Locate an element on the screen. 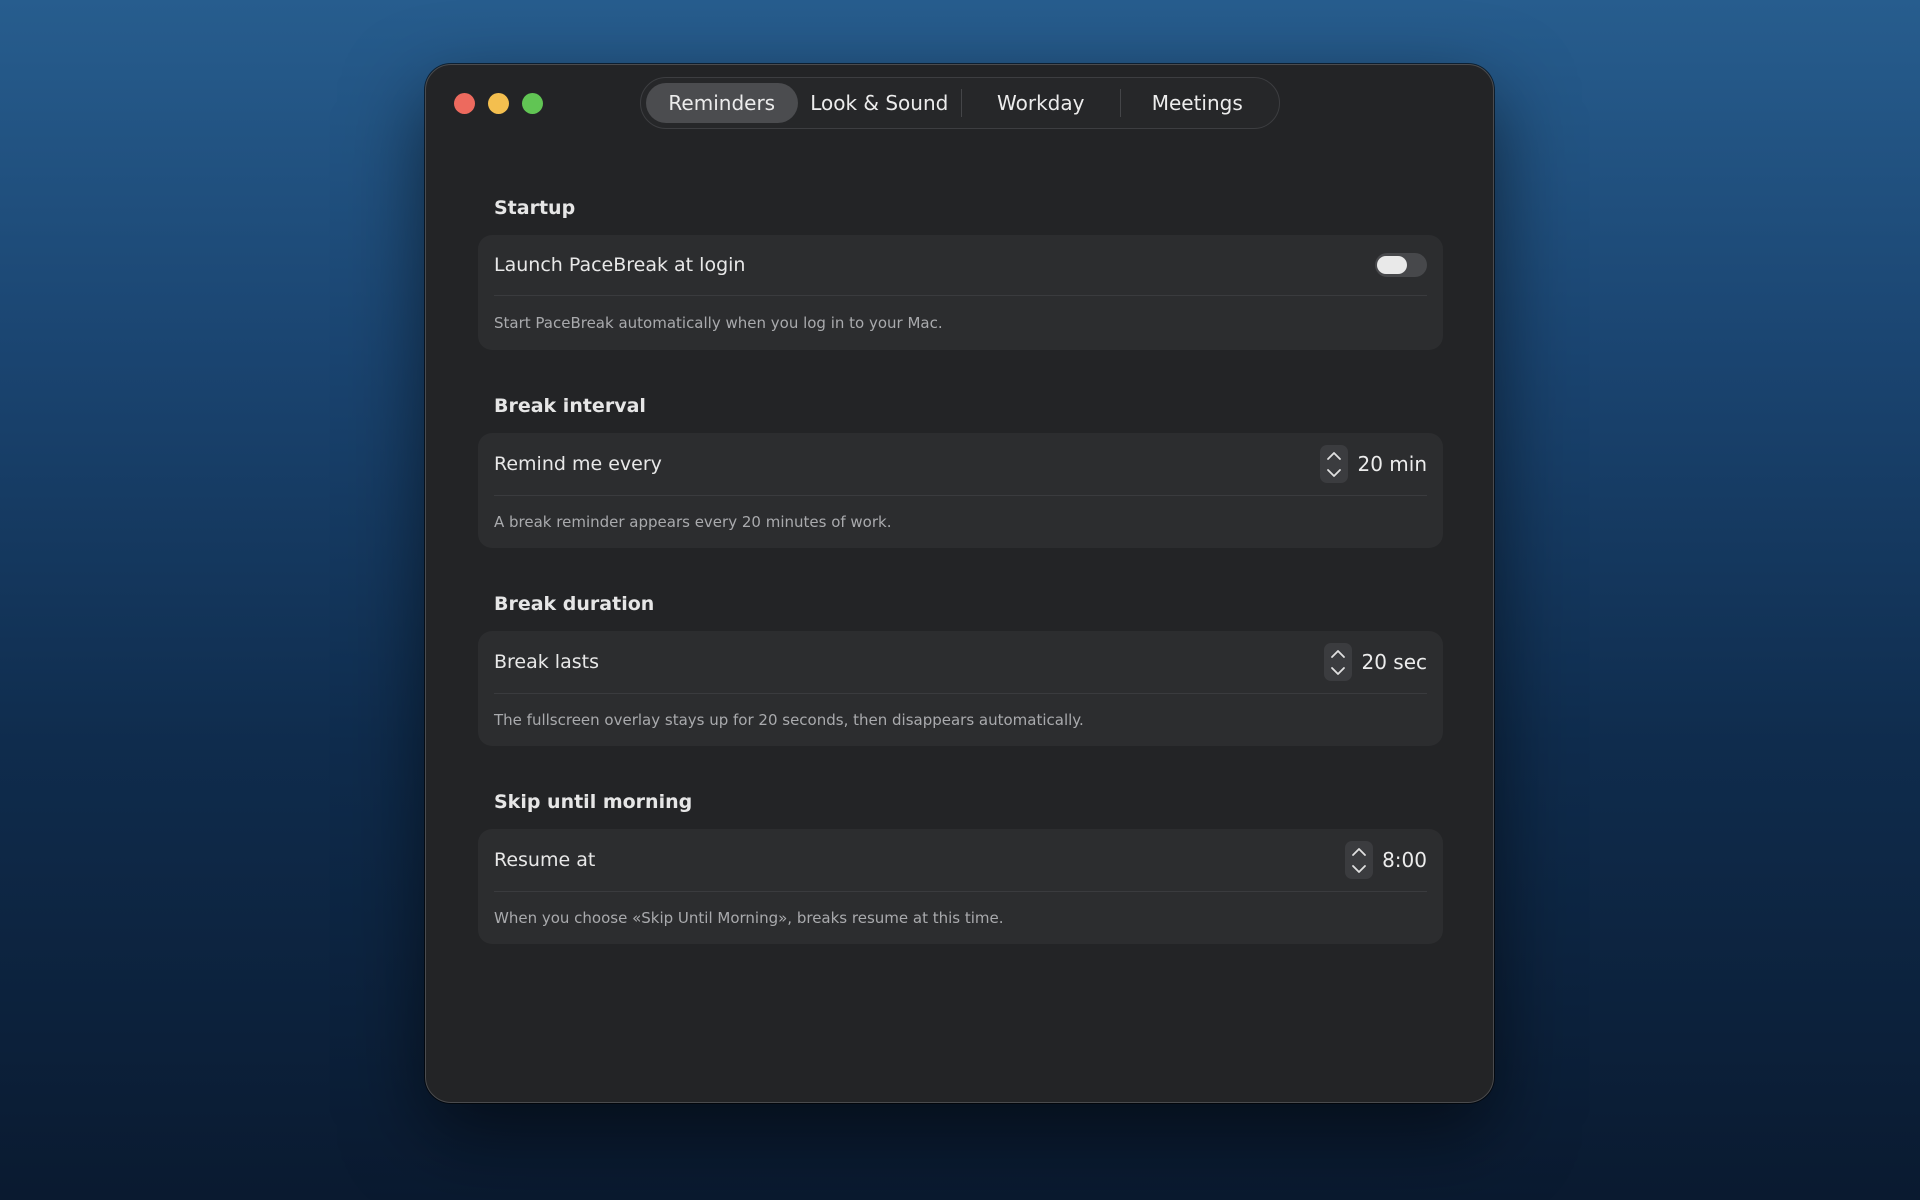 The image size is (1920, 1200). duration-stepper is located at coordinates (1338, 662).